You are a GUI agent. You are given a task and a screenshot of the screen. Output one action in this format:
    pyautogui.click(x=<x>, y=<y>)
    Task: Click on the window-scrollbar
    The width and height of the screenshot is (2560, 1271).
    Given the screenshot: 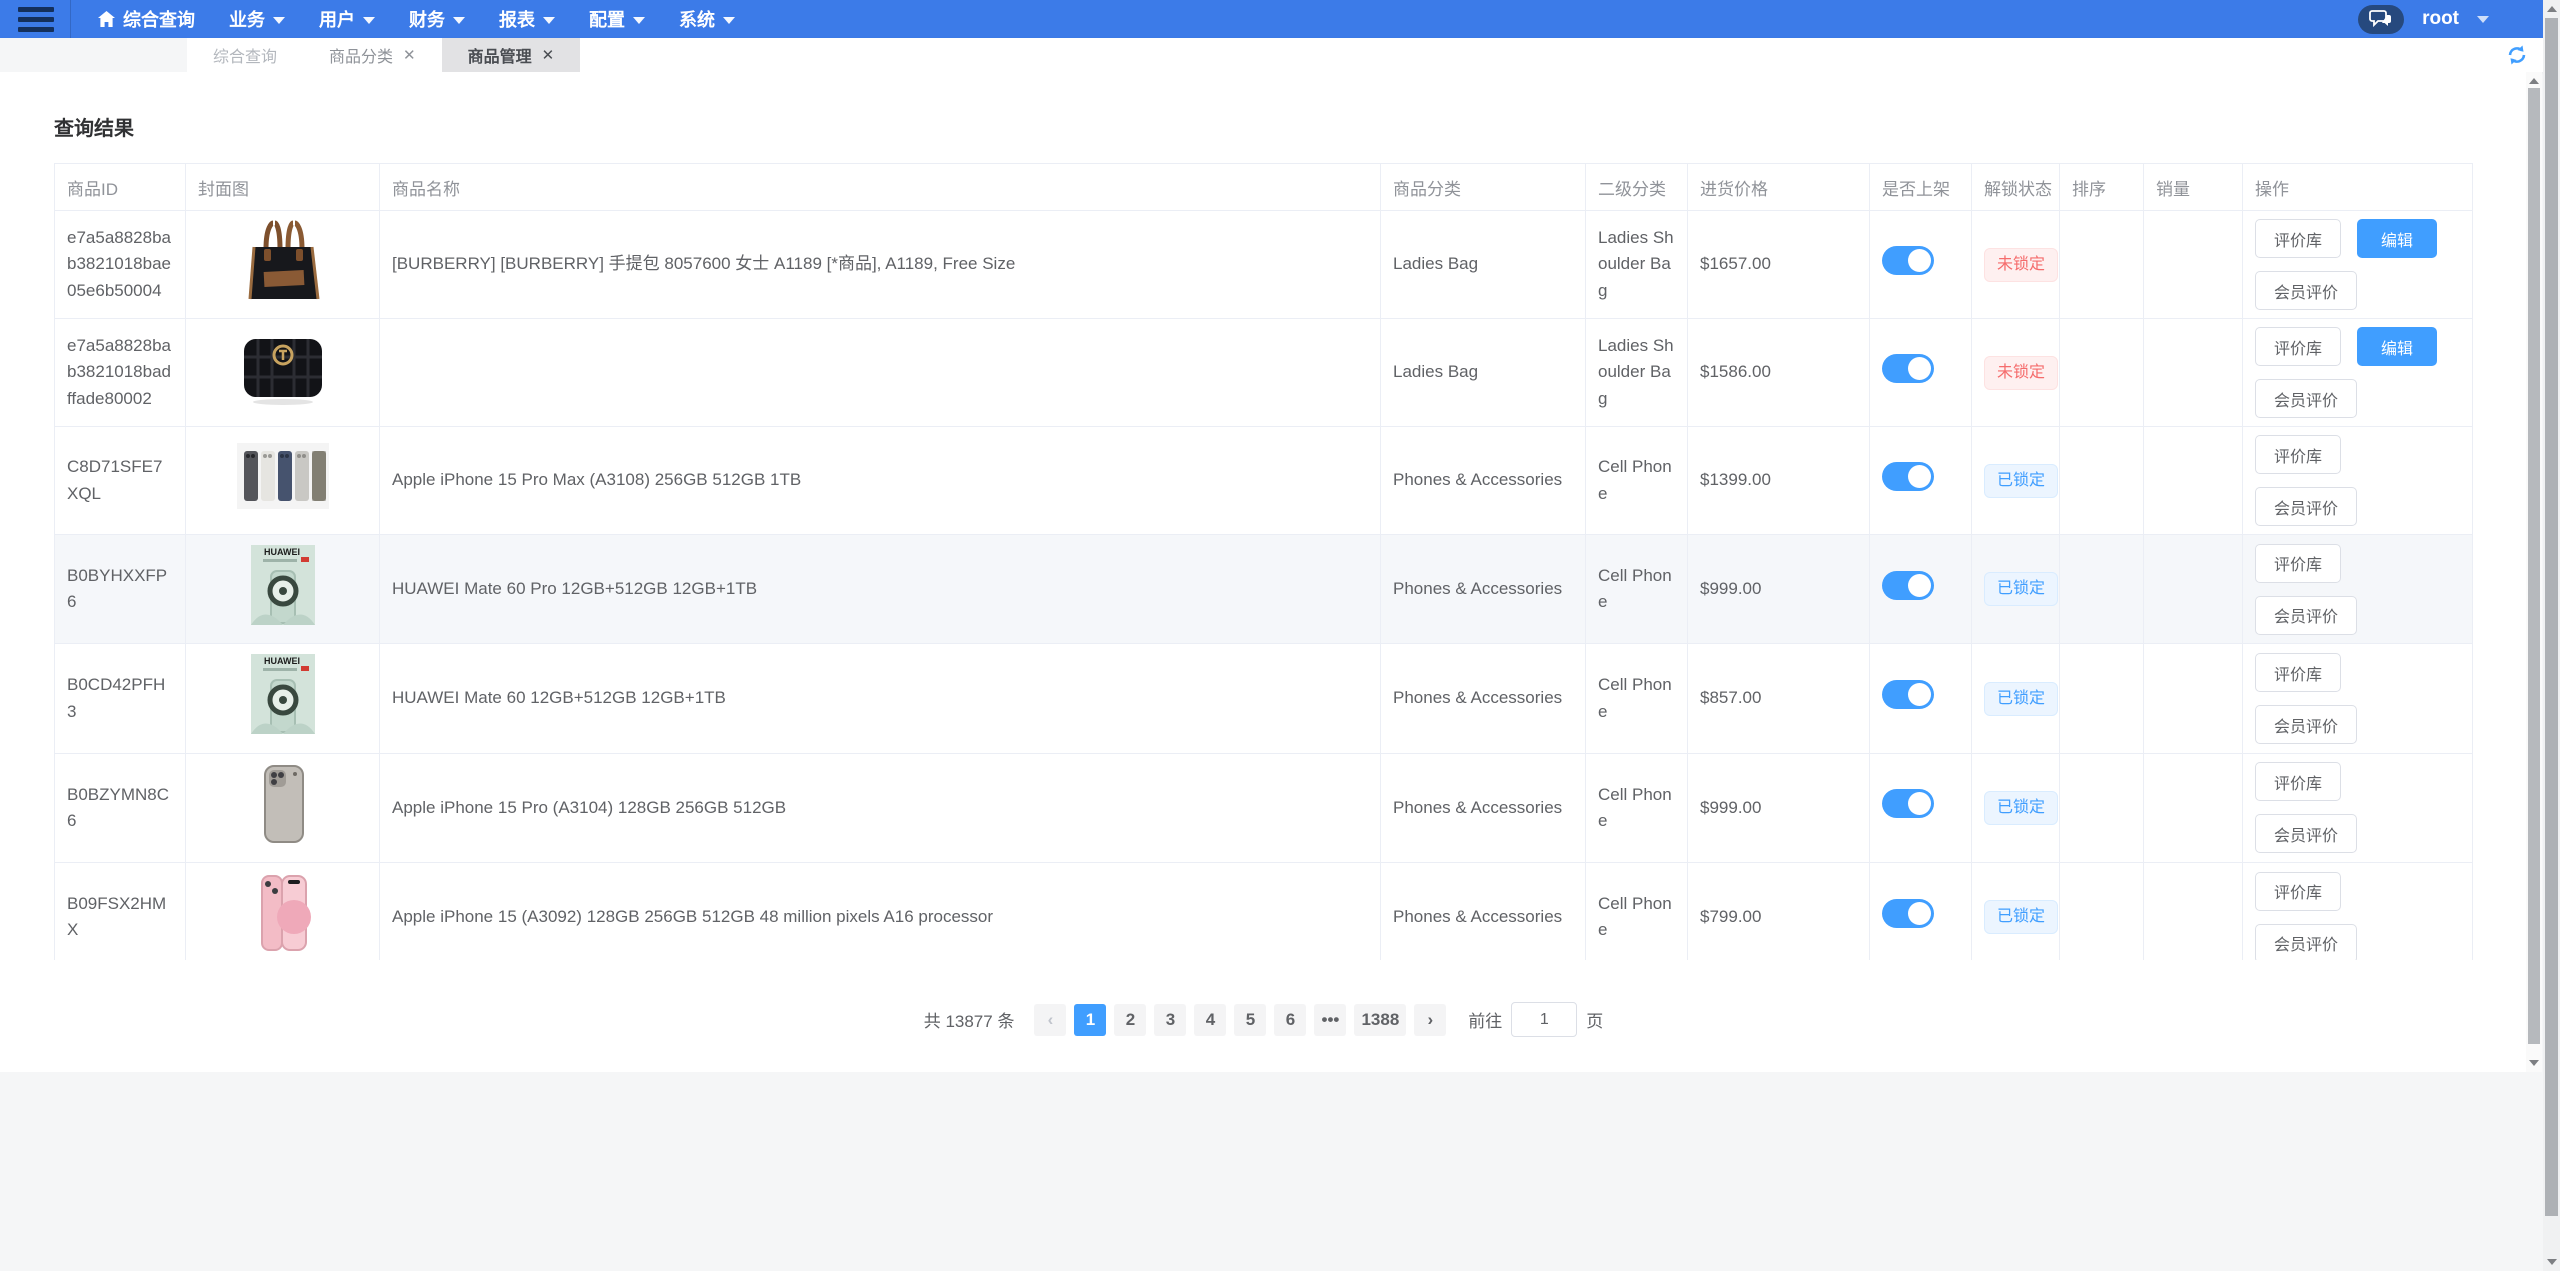 What is the action you would take?
    pyautogui.click(x=2551, y=635)
    